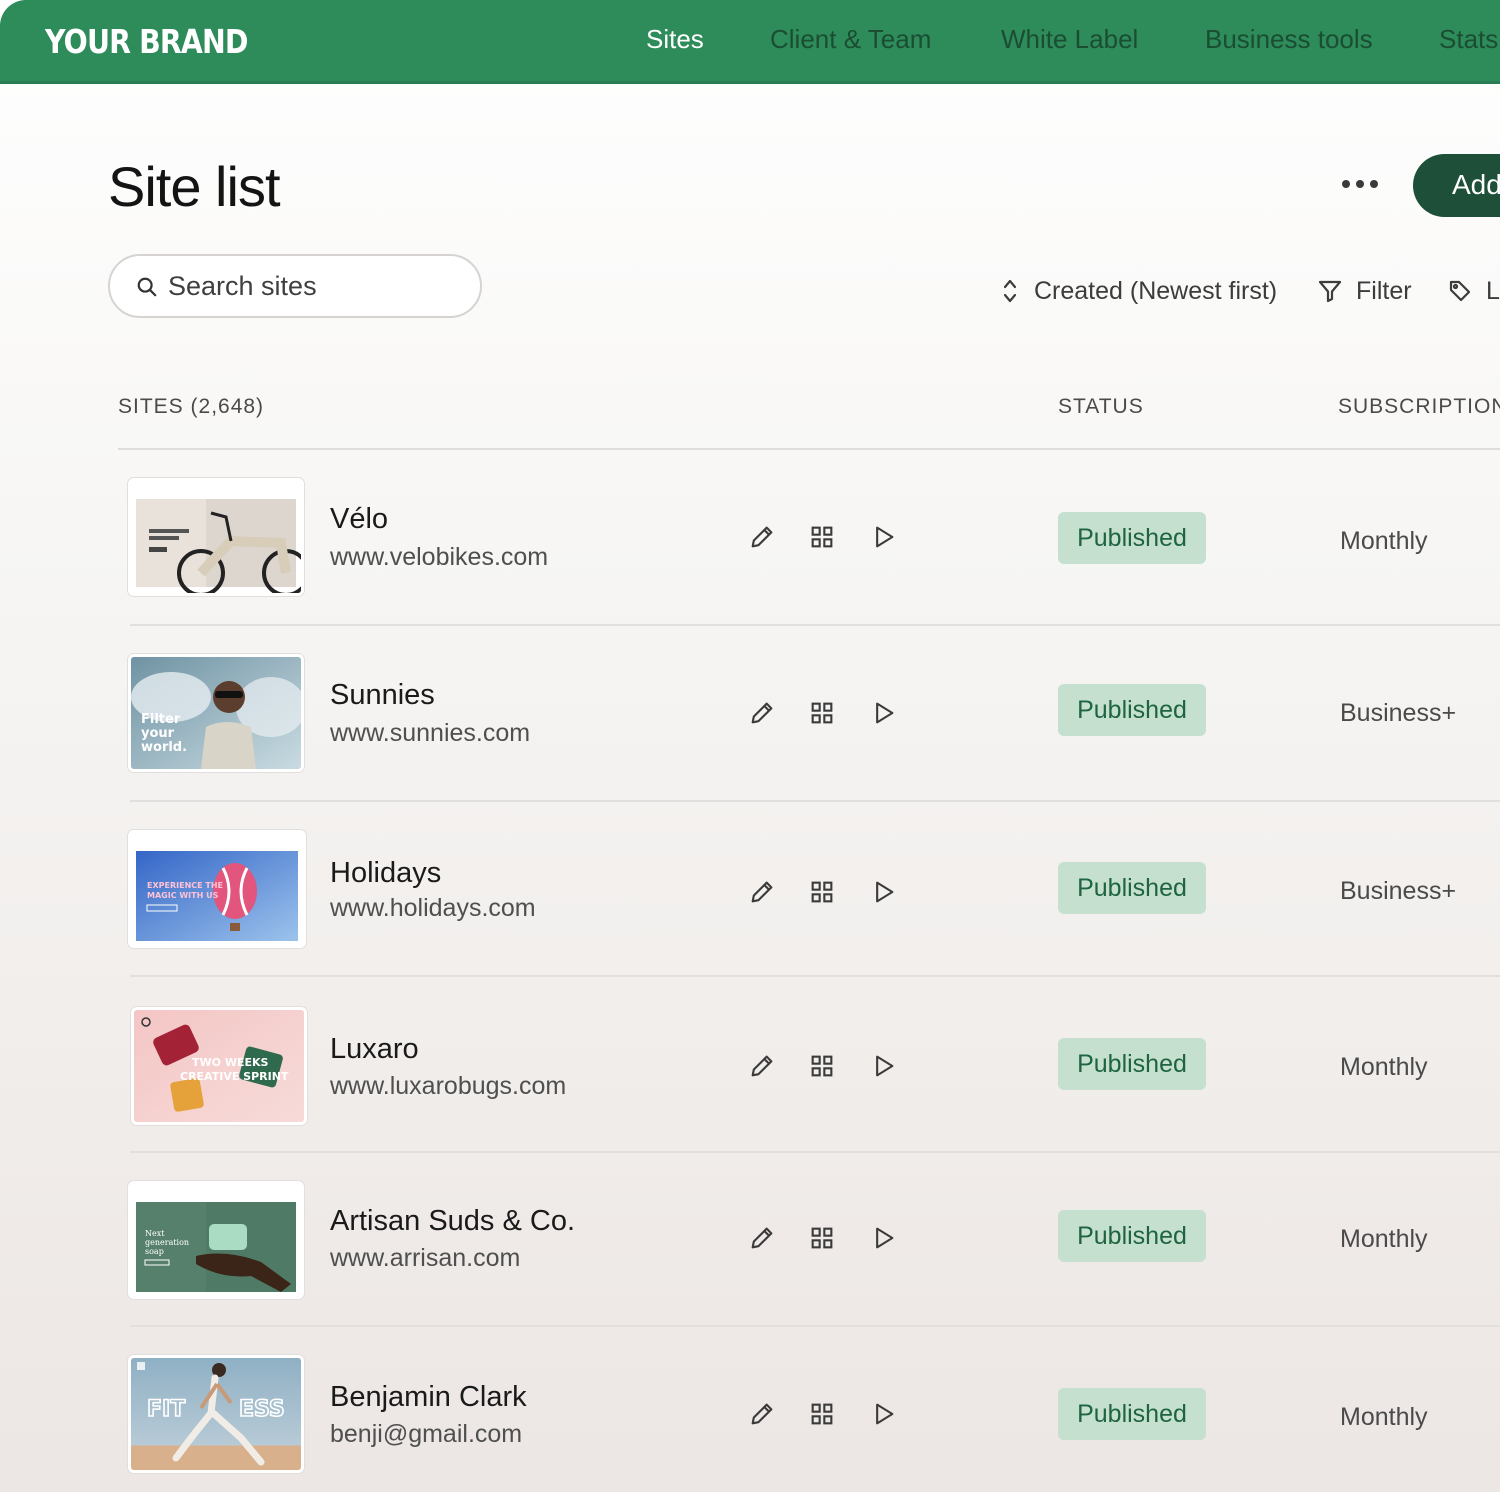  Describe the element at coordinates (1101, 407) in the screenshot. I see `column-header-status: STATUS` at that location.